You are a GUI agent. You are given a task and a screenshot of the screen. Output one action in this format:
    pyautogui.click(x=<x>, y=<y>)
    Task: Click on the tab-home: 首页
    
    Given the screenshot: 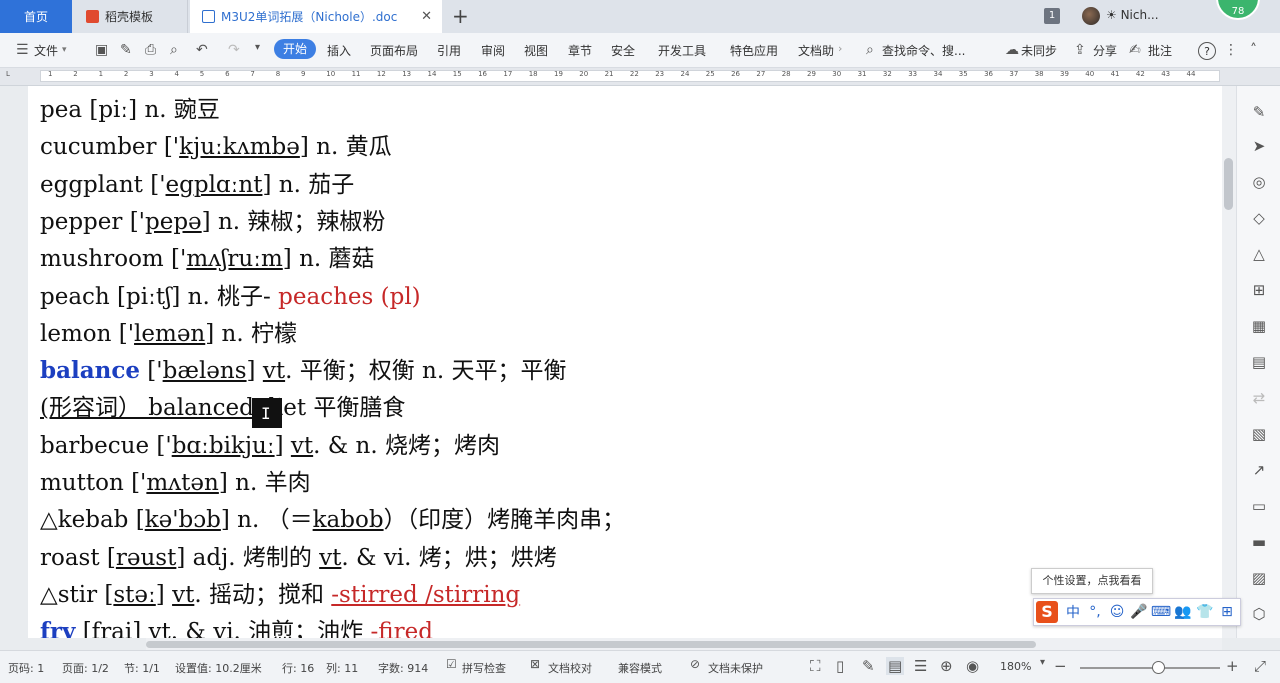 What is the action you would take?
    pyautogui.click(x=36, y=16)
    